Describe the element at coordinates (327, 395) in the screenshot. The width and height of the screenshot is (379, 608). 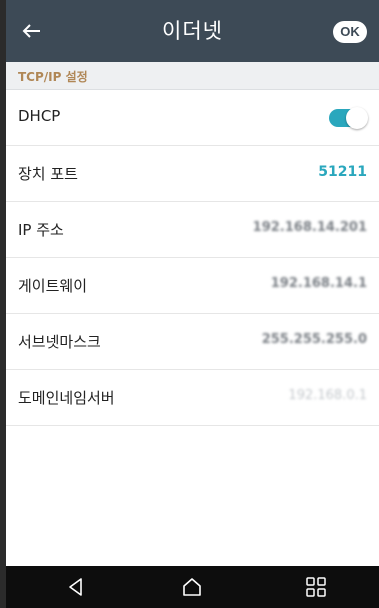
I see `dns-server-value: 192.168.0.1` at that location.